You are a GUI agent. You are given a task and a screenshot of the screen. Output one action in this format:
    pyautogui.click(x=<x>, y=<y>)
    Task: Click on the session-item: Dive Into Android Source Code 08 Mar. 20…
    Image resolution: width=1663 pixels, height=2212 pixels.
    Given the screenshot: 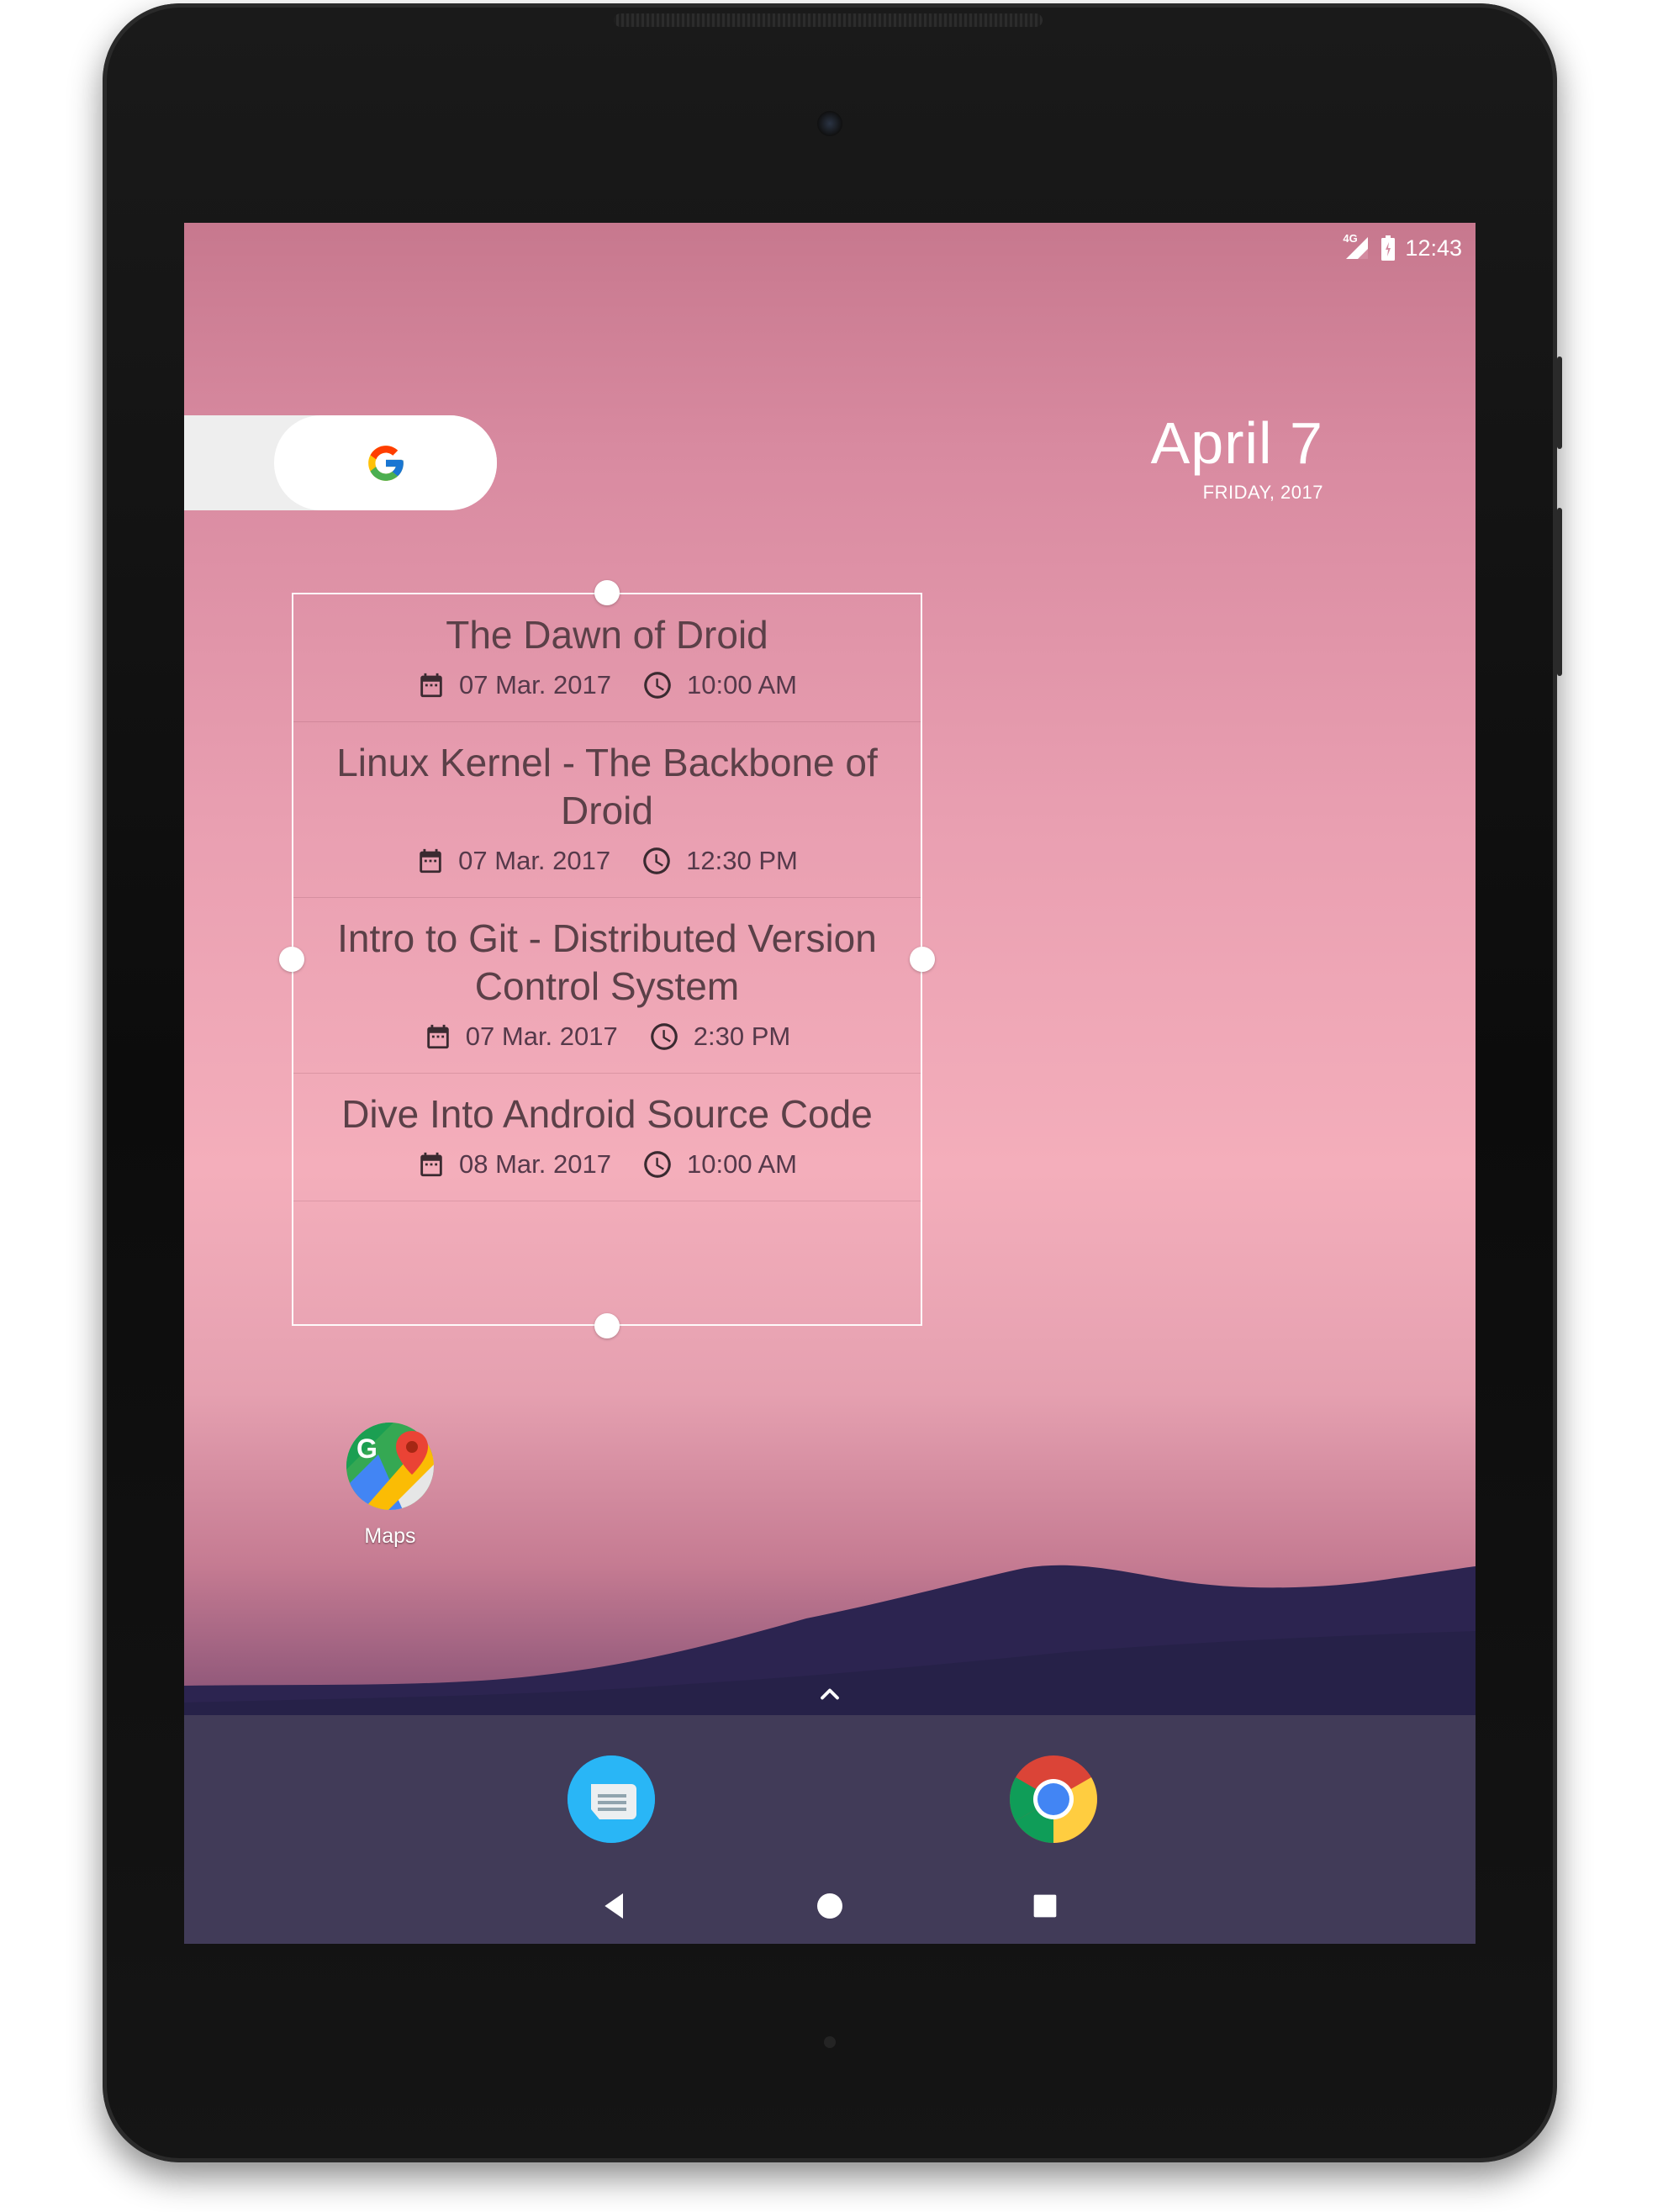 What is the action you would take?
    pyautogui.click(x=607, y=1137)
    